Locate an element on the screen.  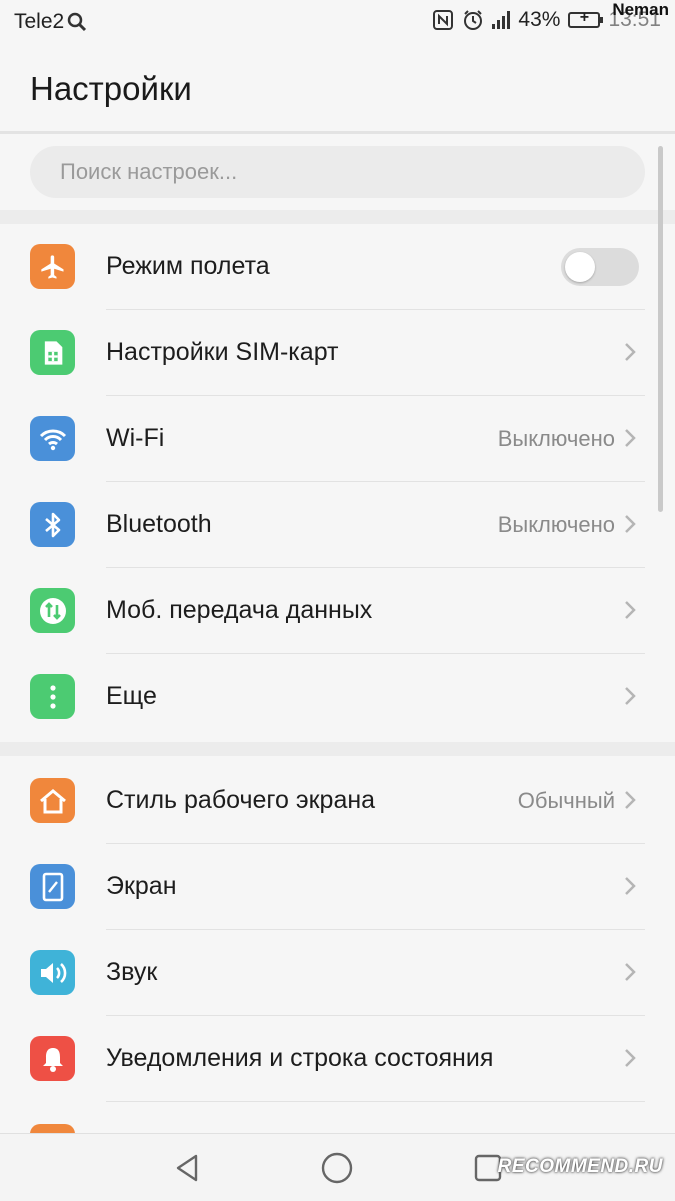
settings-item-label: Режим полета is located at coordinates (188, 266).